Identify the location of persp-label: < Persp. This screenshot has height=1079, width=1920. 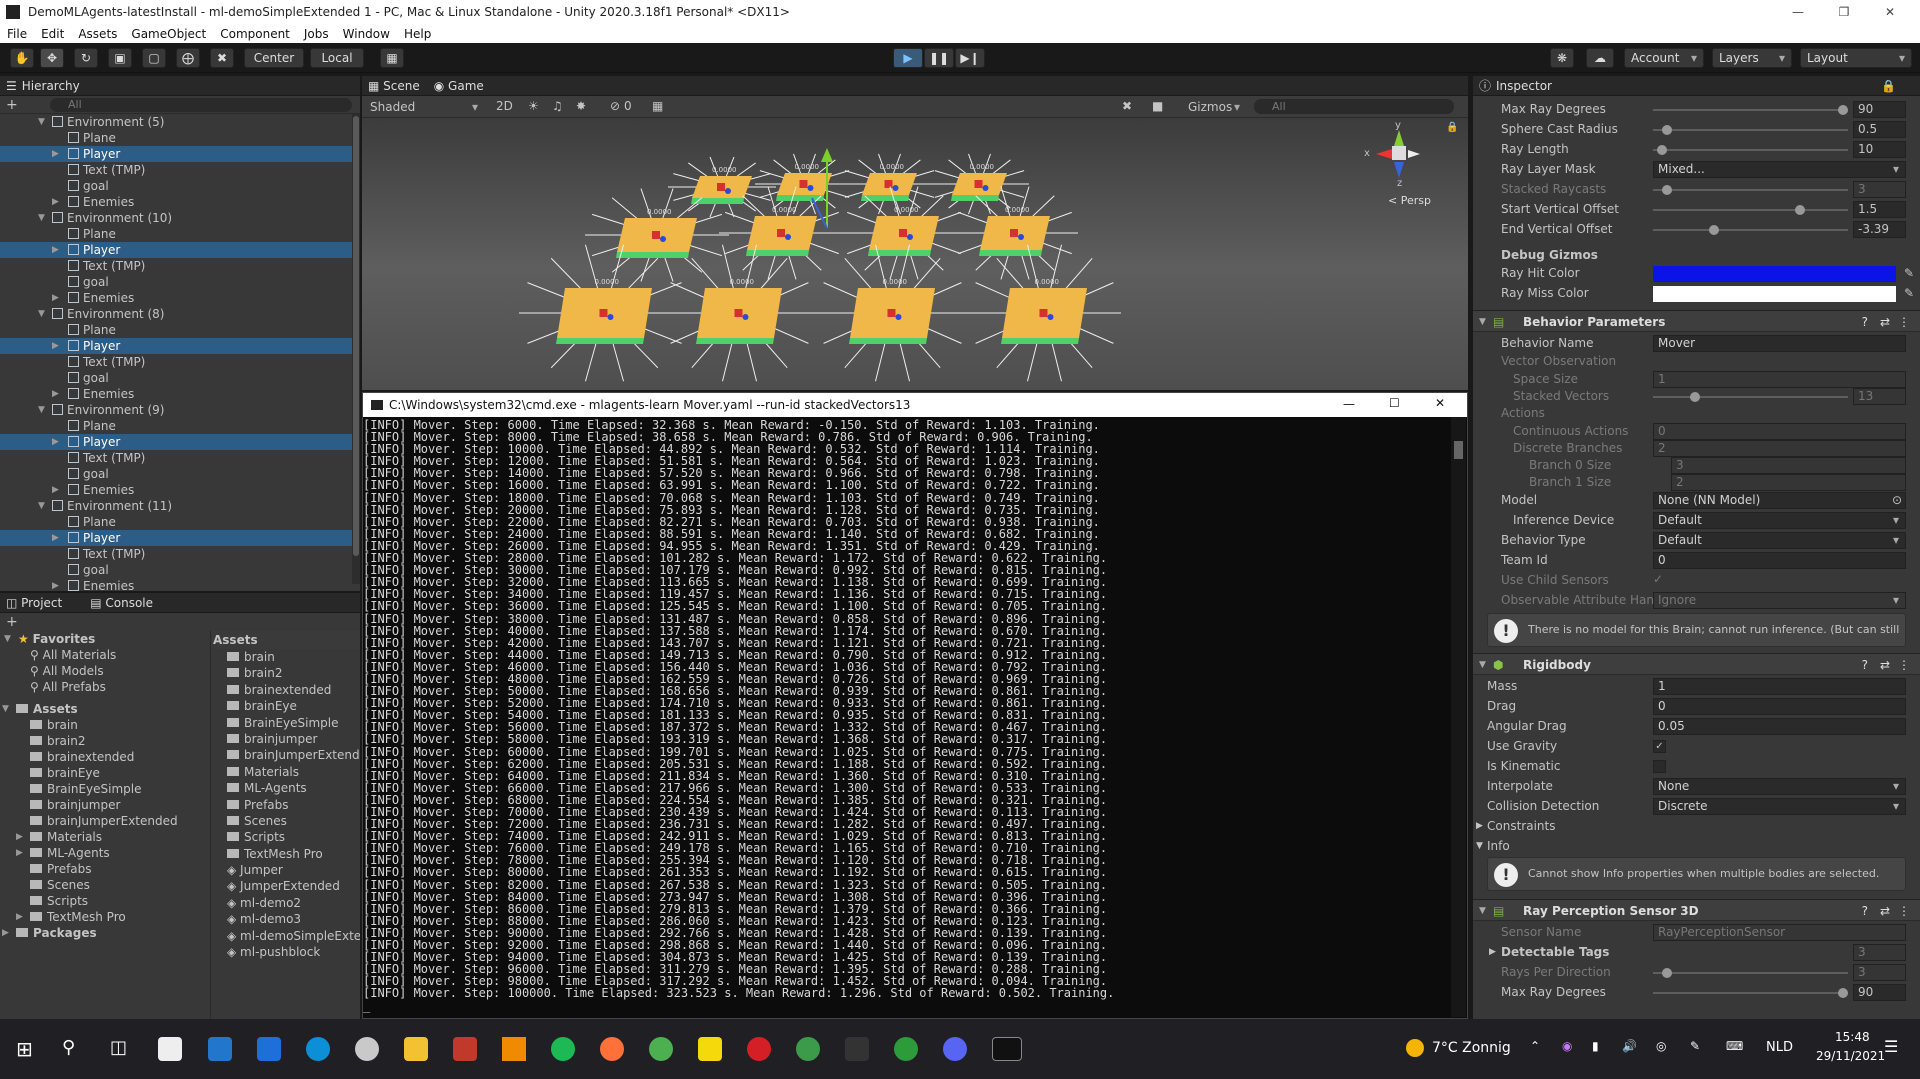
(1409, 200).